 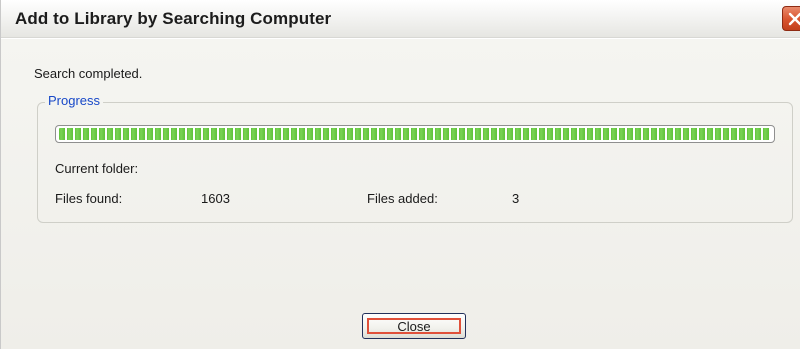 I want to click on progress-bar, so click(x=415, y=134).